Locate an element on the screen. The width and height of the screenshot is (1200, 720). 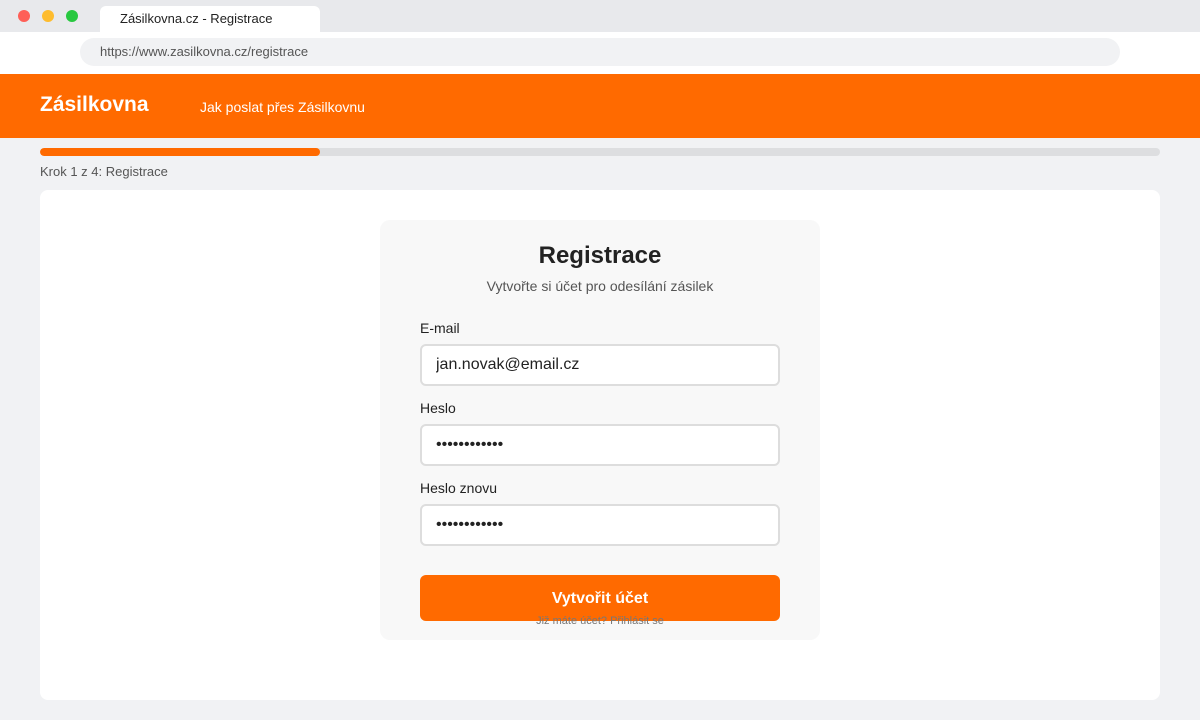
password-confirm-field is located at coordinates (600, 525).